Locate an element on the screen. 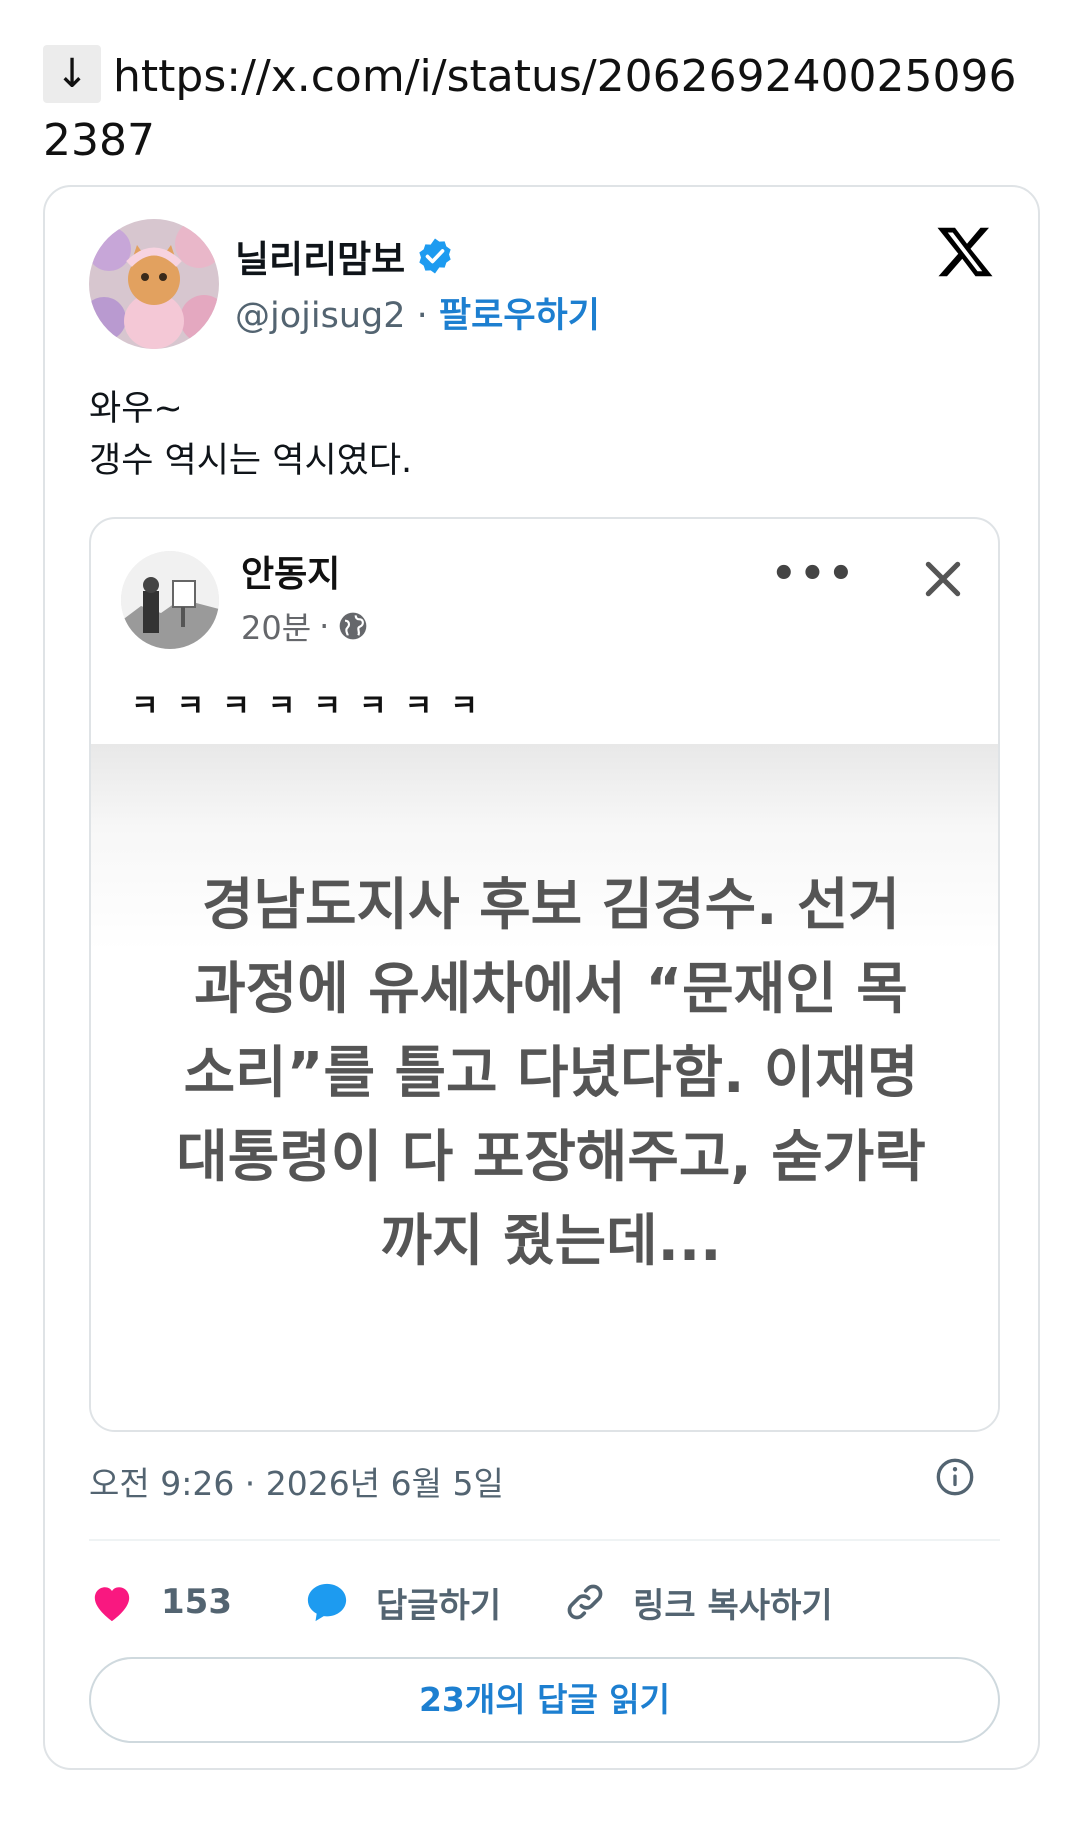 The width and height of the screenshot is (1080, 1841). divider is located at coordinates (544, 1540).